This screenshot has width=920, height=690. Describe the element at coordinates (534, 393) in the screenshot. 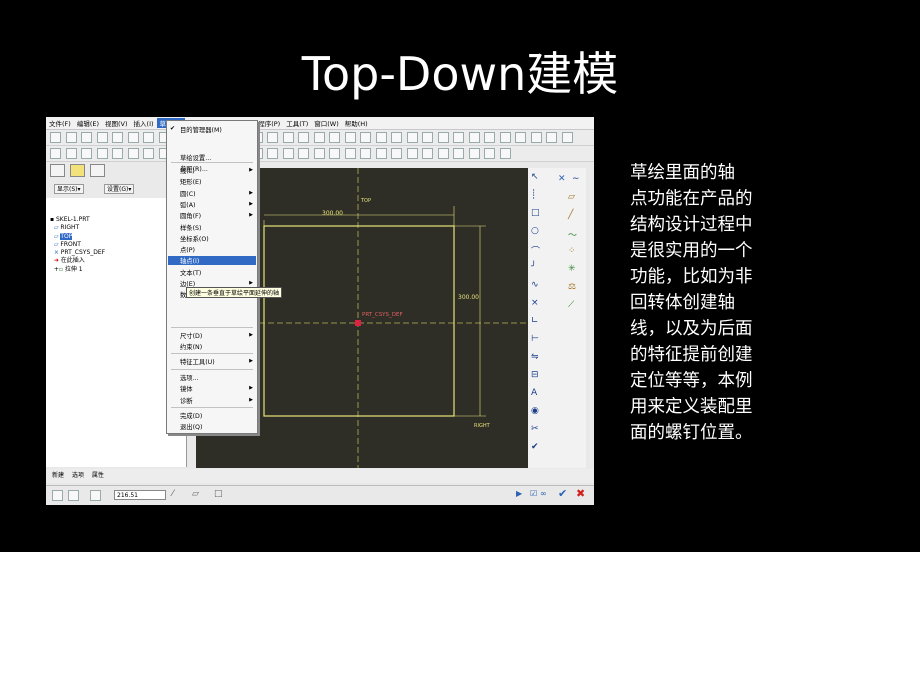

I see `text-icon: A` at that location.